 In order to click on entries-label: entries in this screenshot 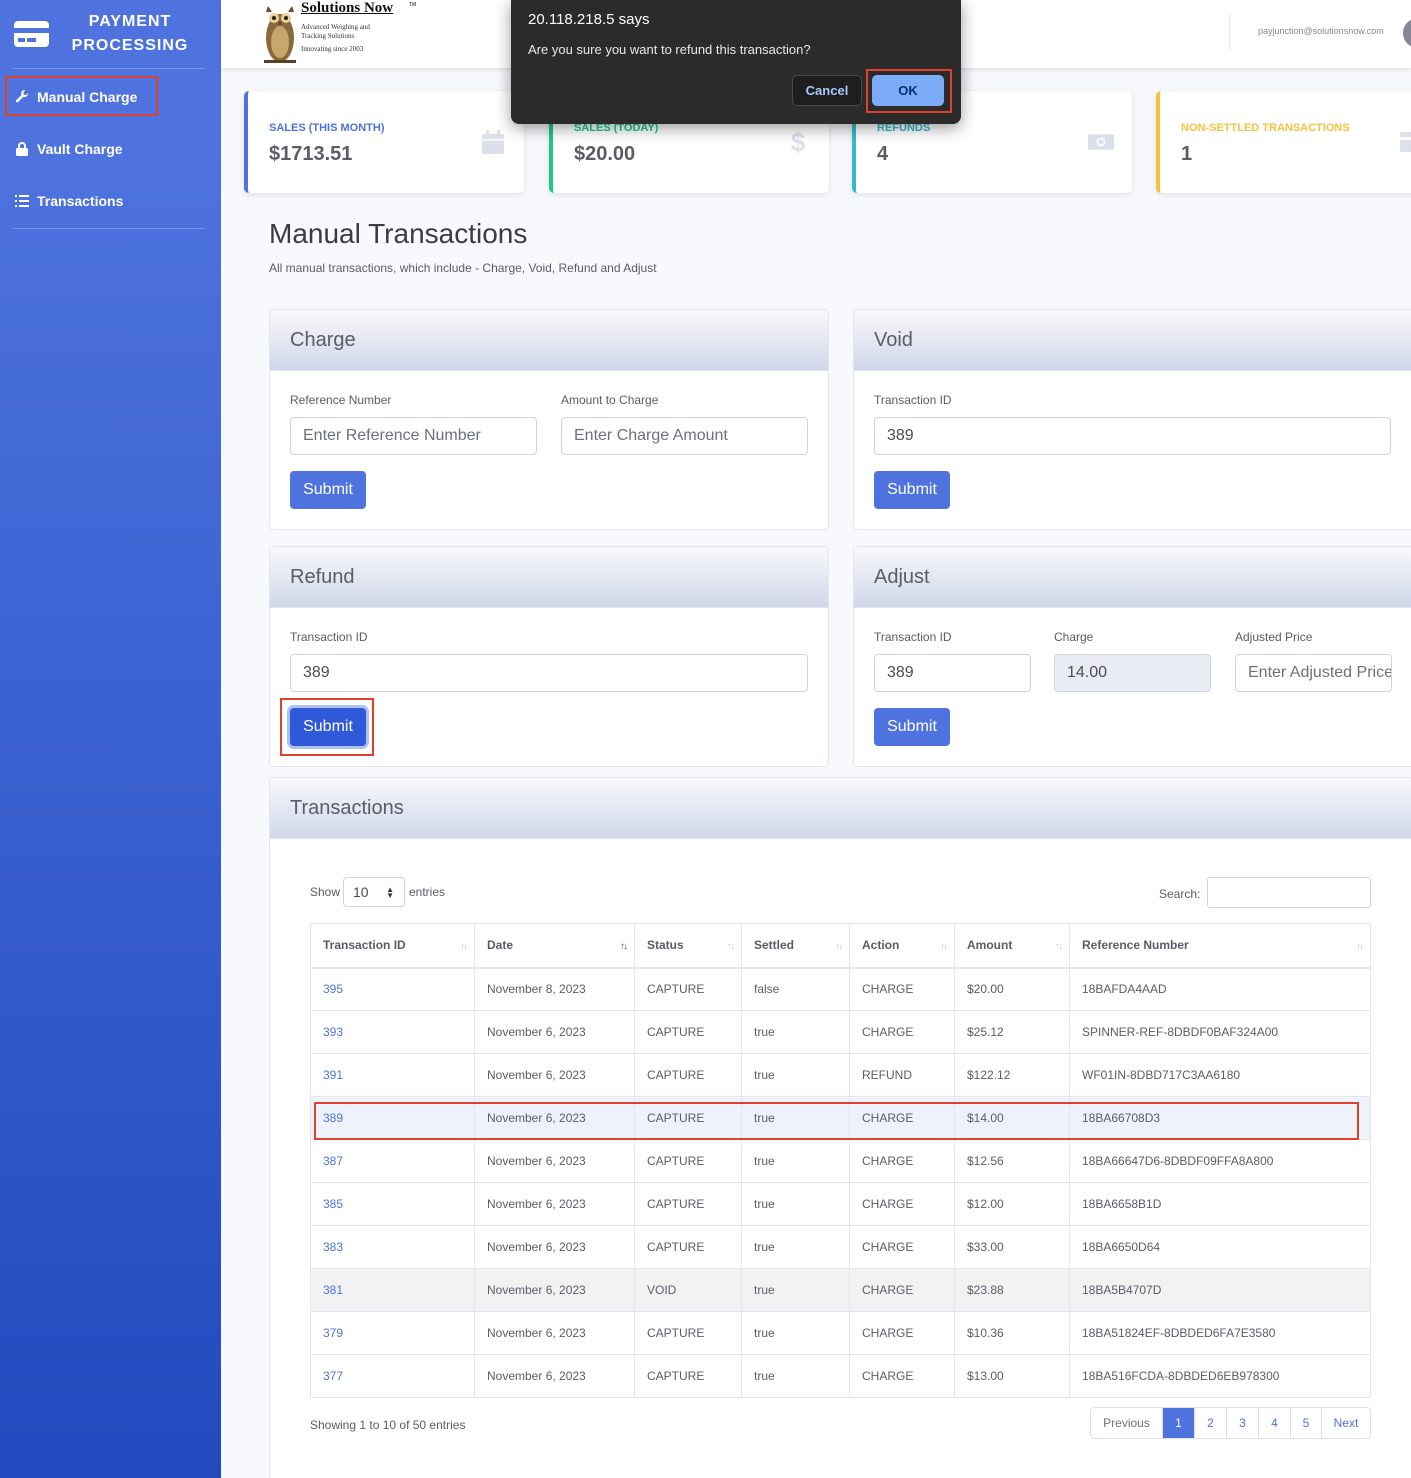, I will do `click(427, 892)`.